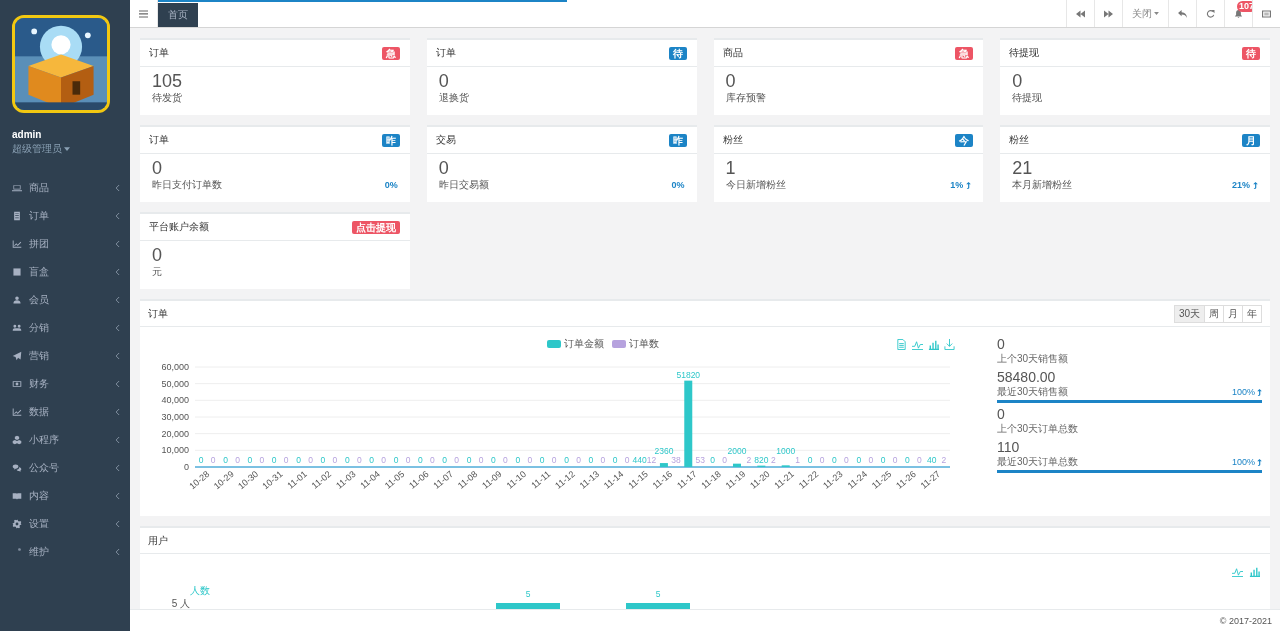 This screenshot has width=1280, height=631. I want to click on chat-icon, so click(17, 468).